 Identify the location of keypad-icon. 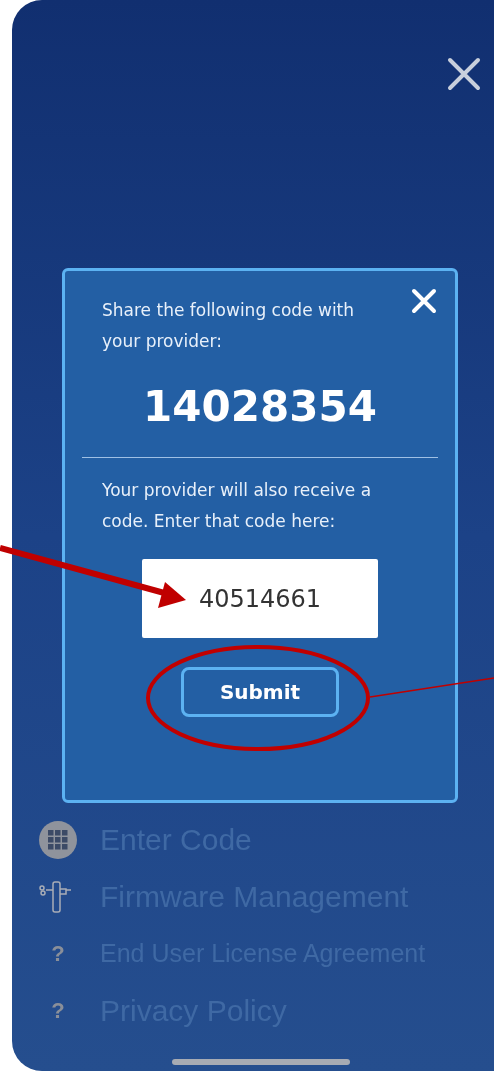
(58, 839).